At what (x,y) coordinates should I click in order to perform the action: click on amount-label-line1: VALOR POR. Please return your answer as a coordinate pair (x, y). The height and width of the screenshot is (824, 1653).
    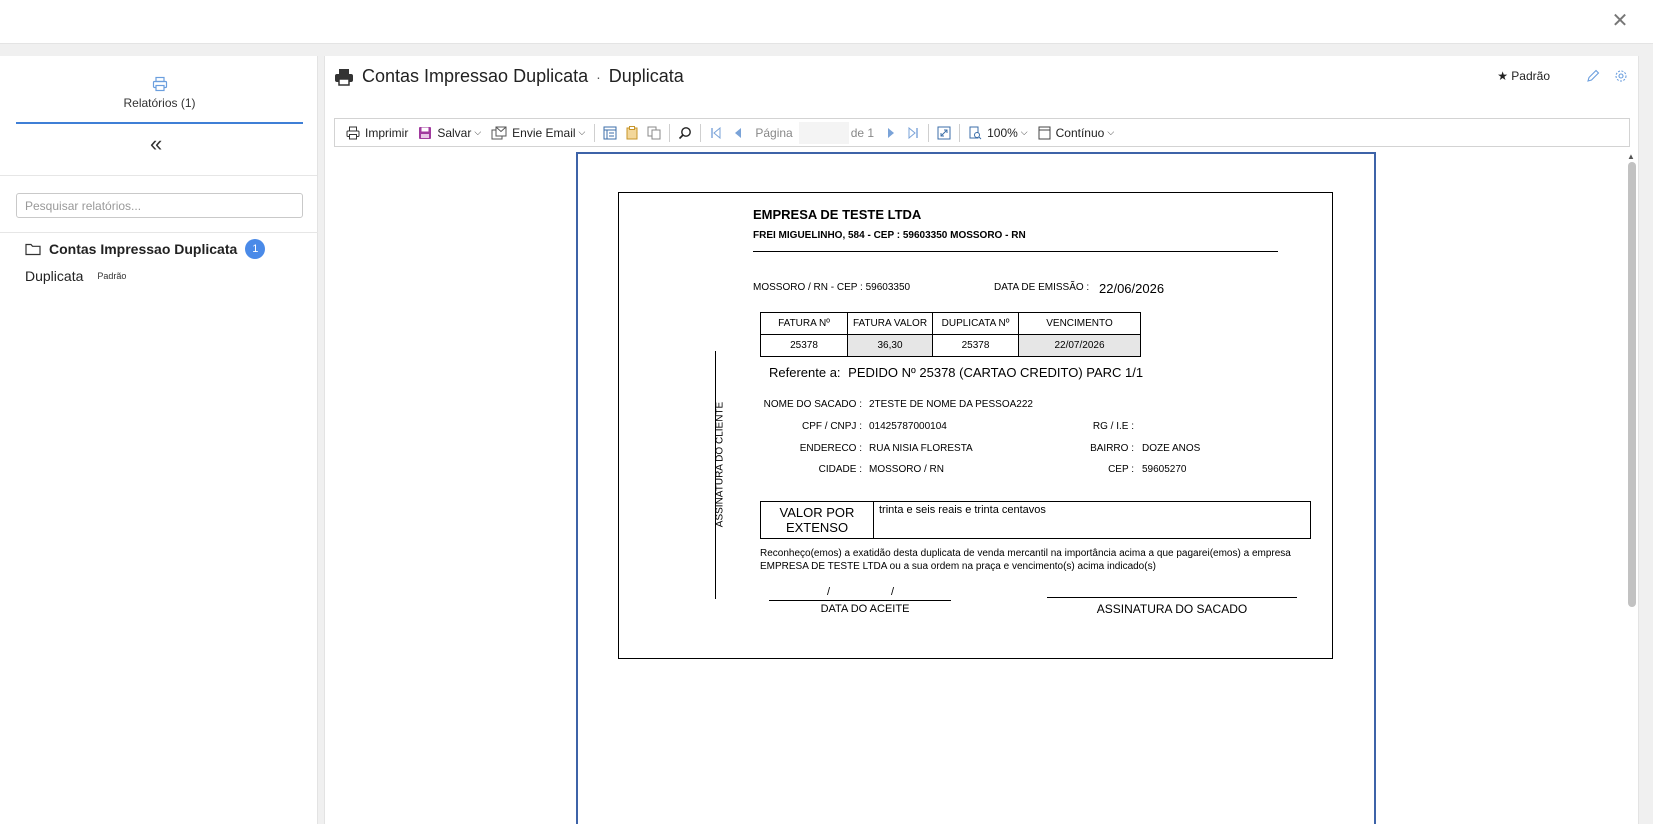
    Looking at the image, I should click on (817, 512).